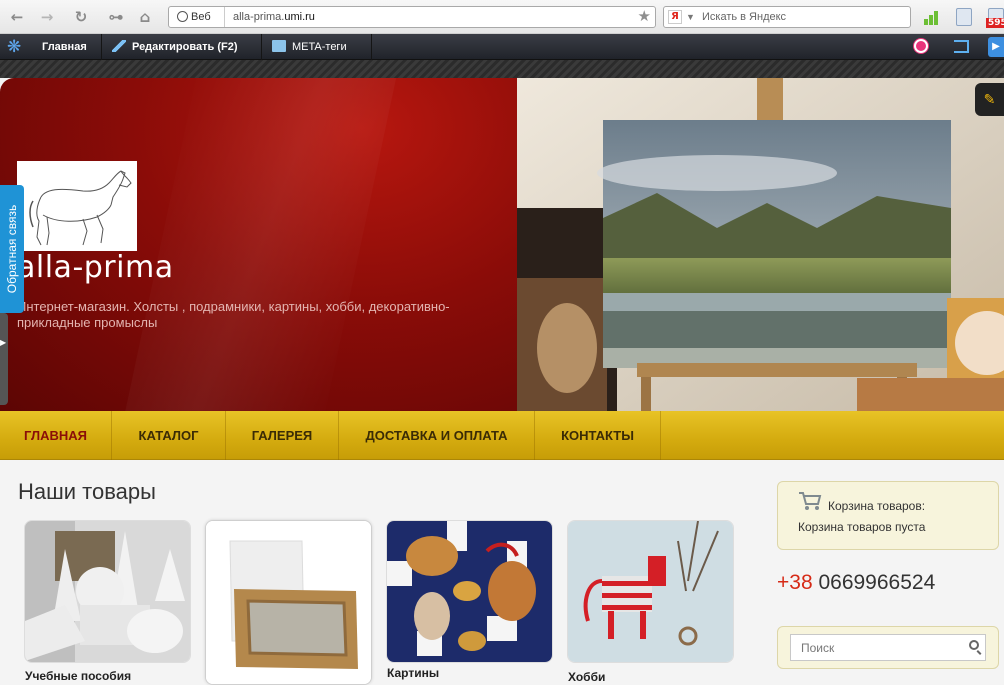 The width and height of the screenshot is (1004, 685). I want to click on cart-widget: Корзина товаров: Корзина товаров пуста, so click(888, 515).